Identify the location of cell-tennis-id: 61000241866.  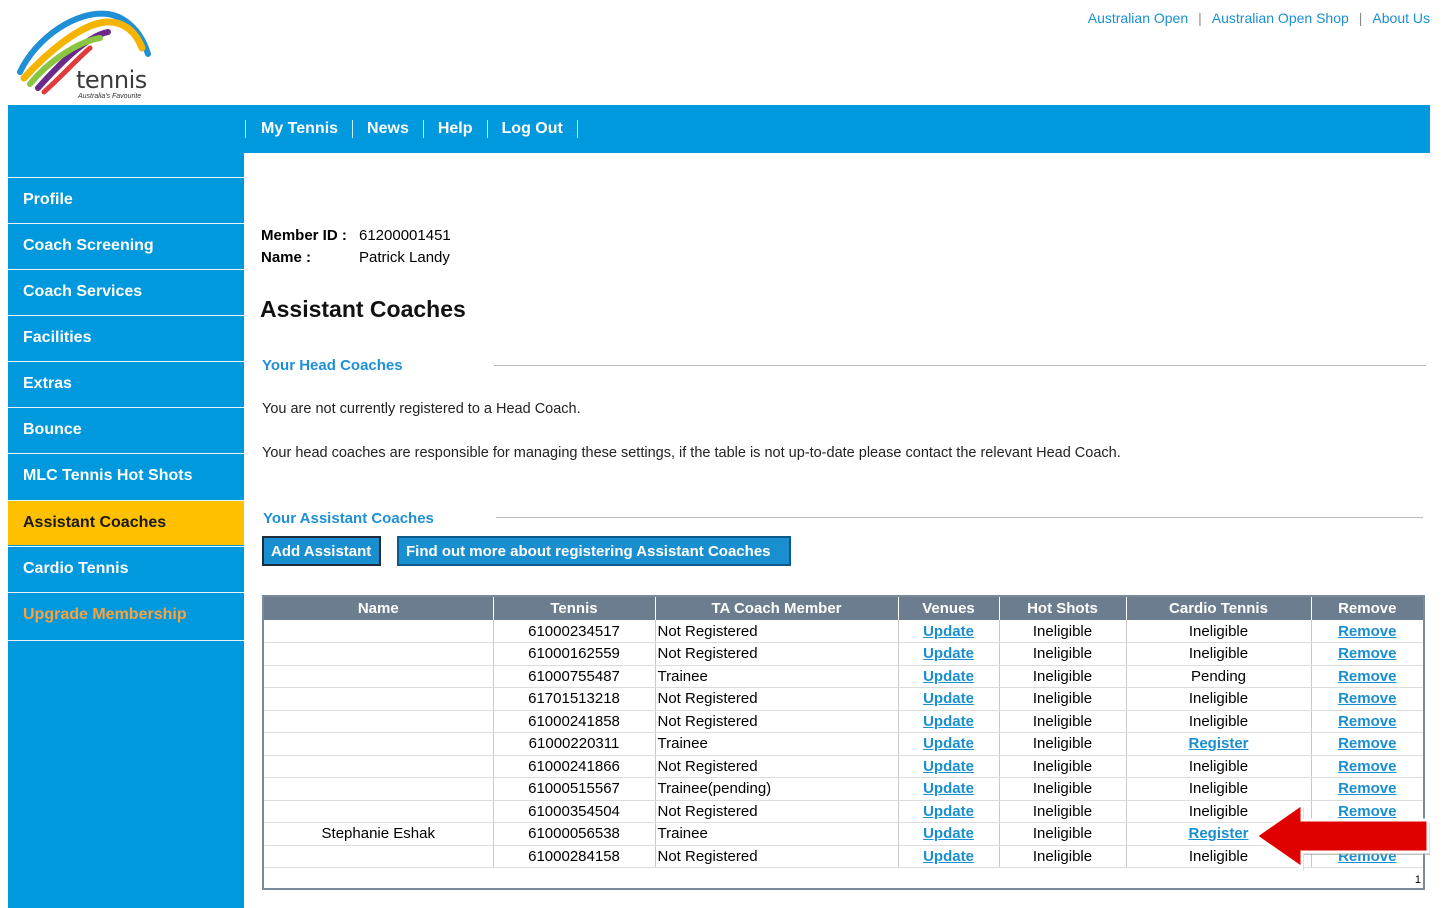
(574, 766).